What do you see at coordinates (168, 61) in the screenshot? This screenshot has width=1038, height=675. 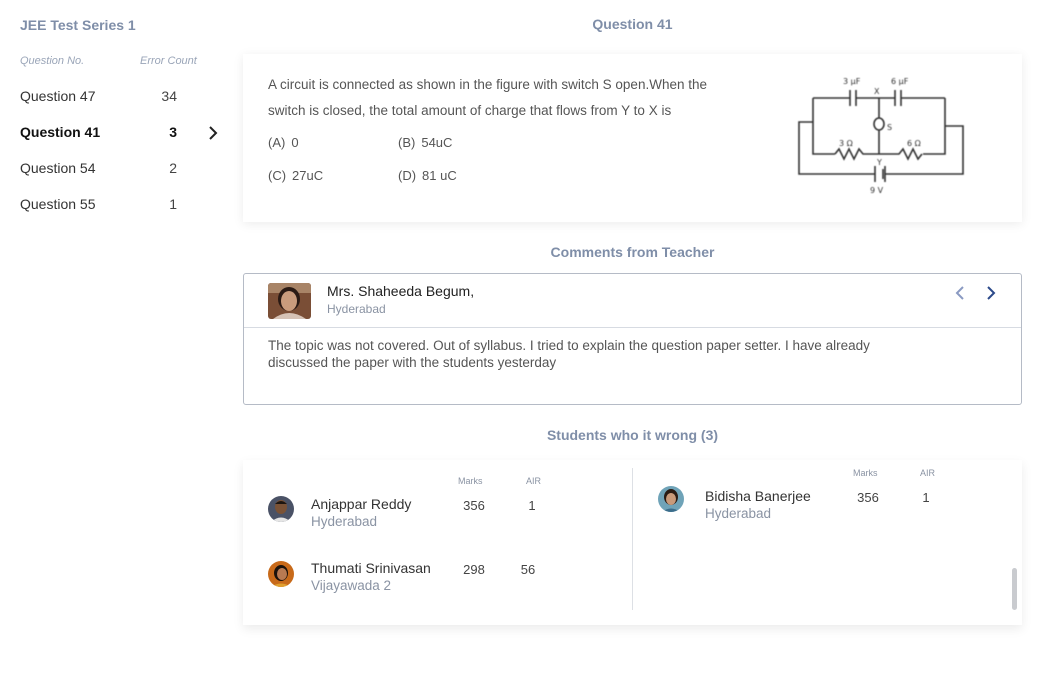 I see `column-header-error-count: Error Count` at bounding box center [168, 61].